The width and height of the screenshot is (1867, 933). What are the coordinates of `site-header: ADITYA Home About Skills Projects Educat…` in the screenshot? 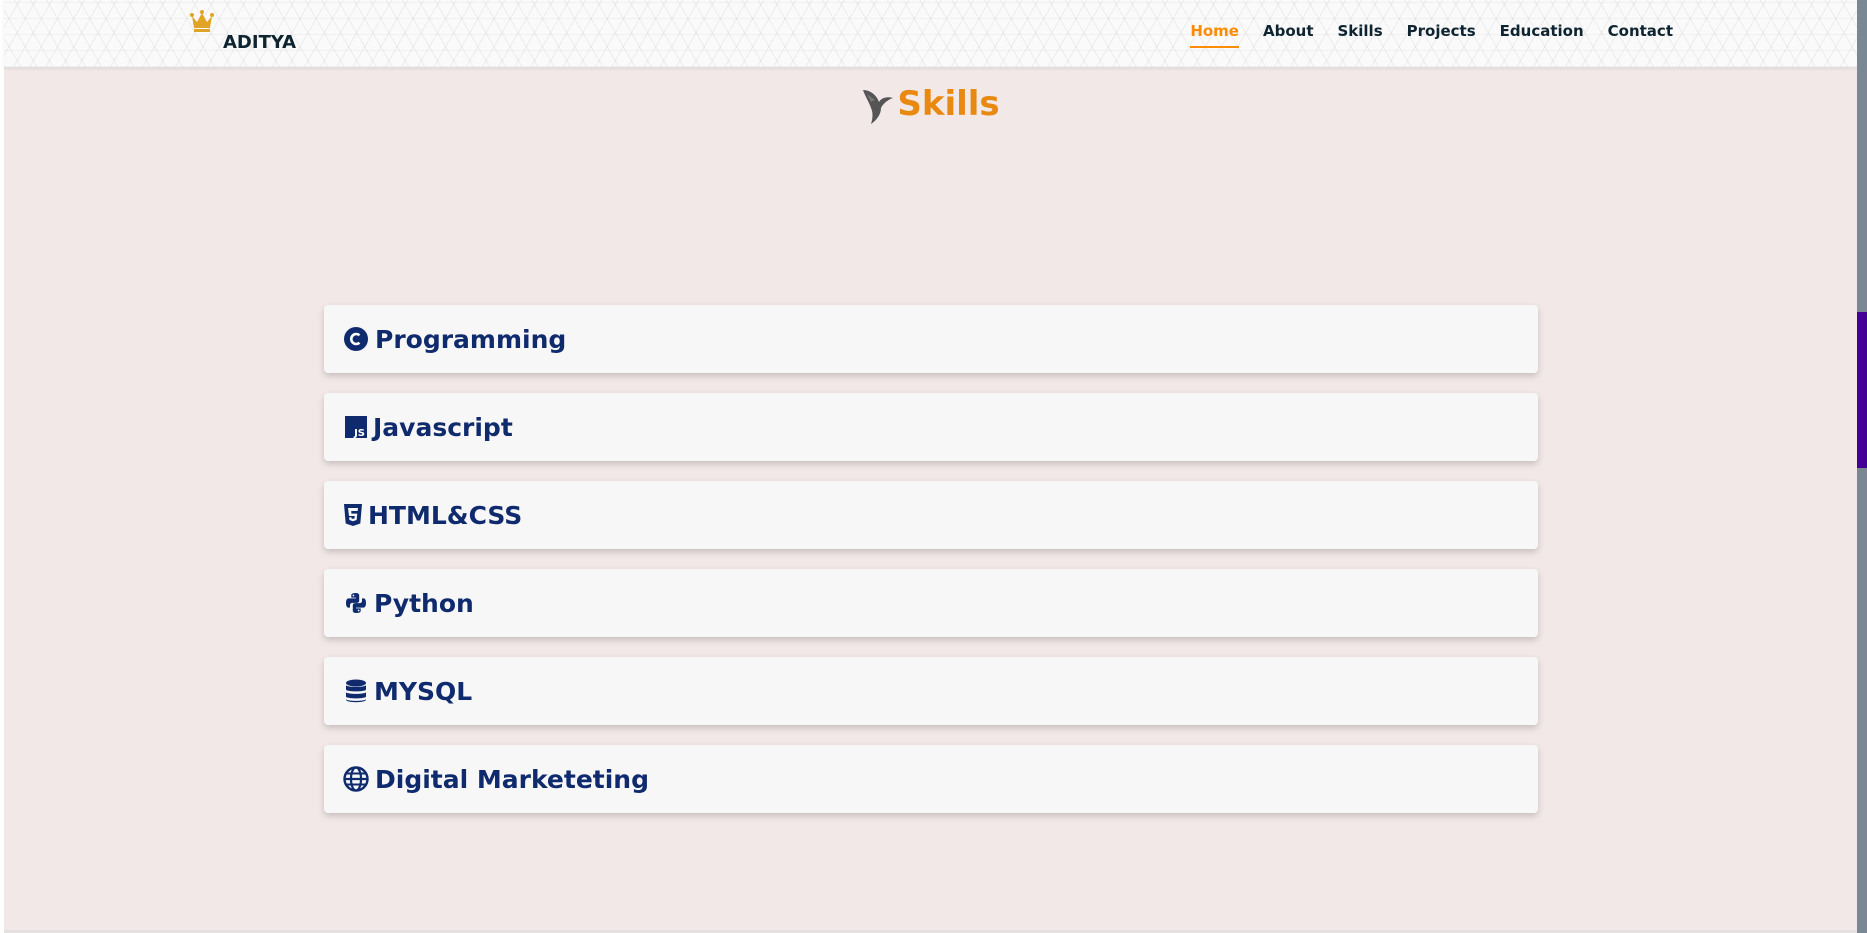 It's located at (930, 34).